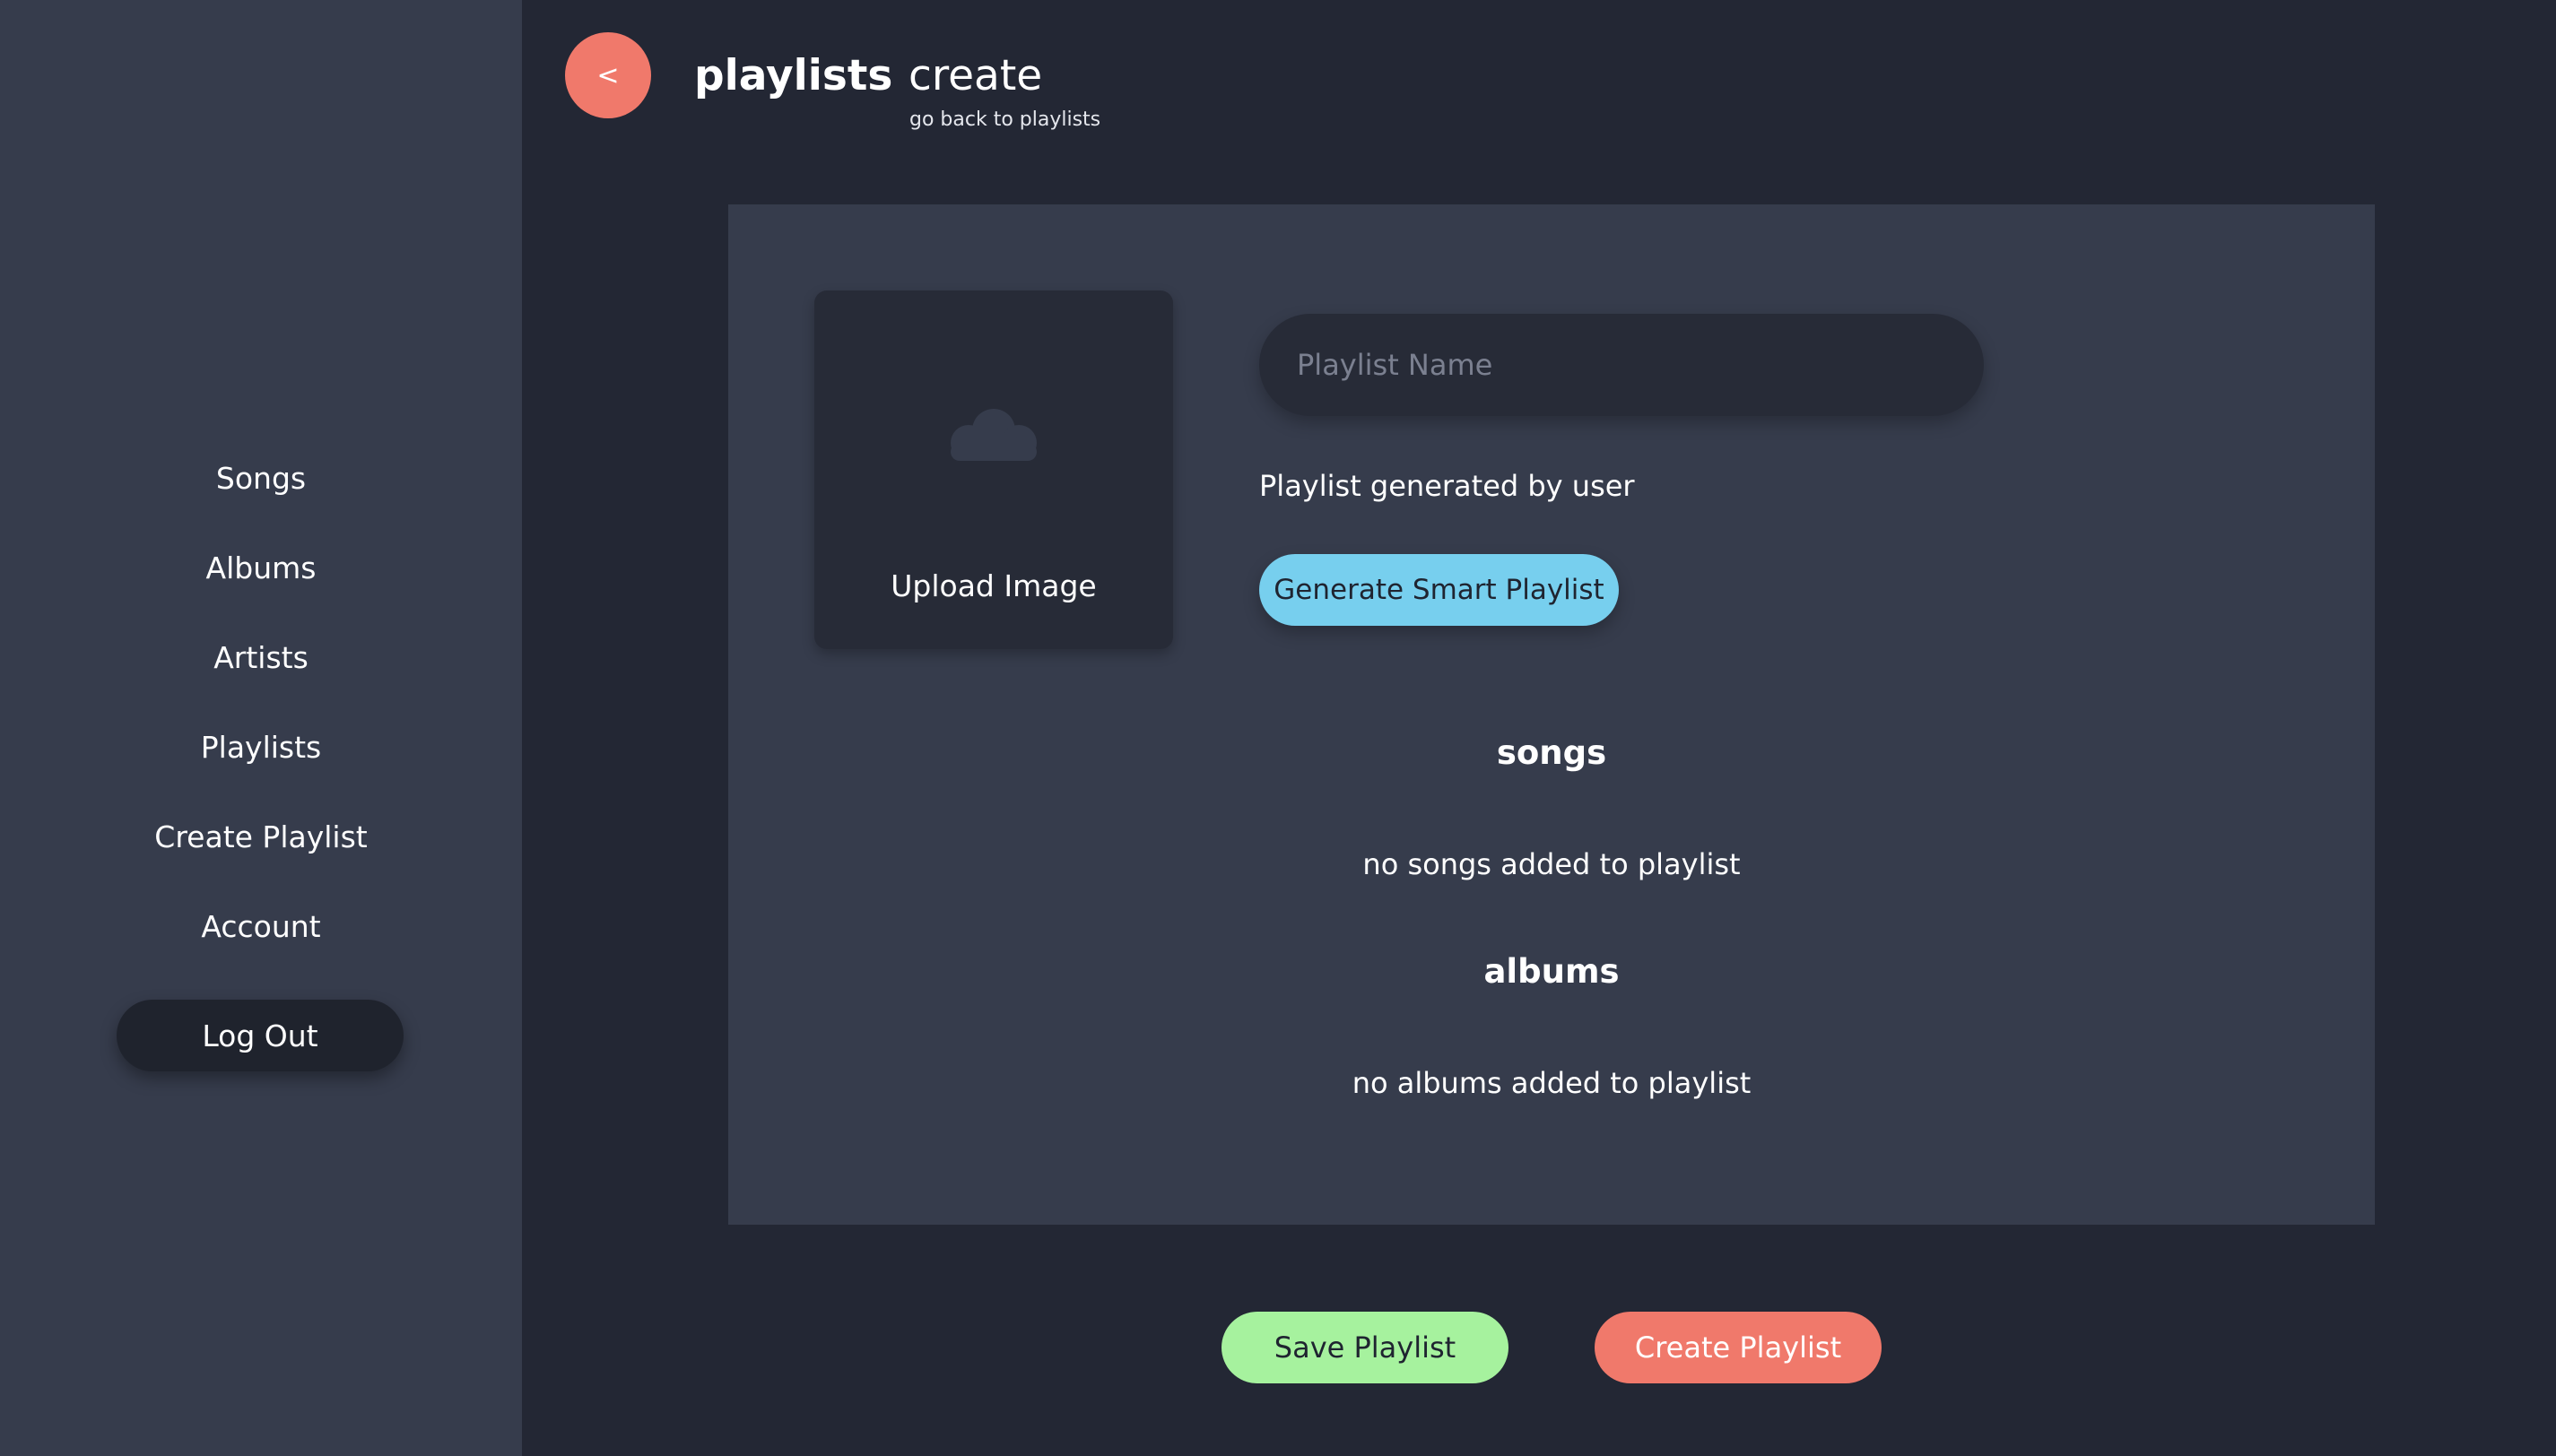 The width and height of the screenshot is (2556, 1456). What do you see at coordinates (1738, 1347) in the screenshot?
I see `create-playlist-button: Create Playlist` at bounding box center [1738, 1347].